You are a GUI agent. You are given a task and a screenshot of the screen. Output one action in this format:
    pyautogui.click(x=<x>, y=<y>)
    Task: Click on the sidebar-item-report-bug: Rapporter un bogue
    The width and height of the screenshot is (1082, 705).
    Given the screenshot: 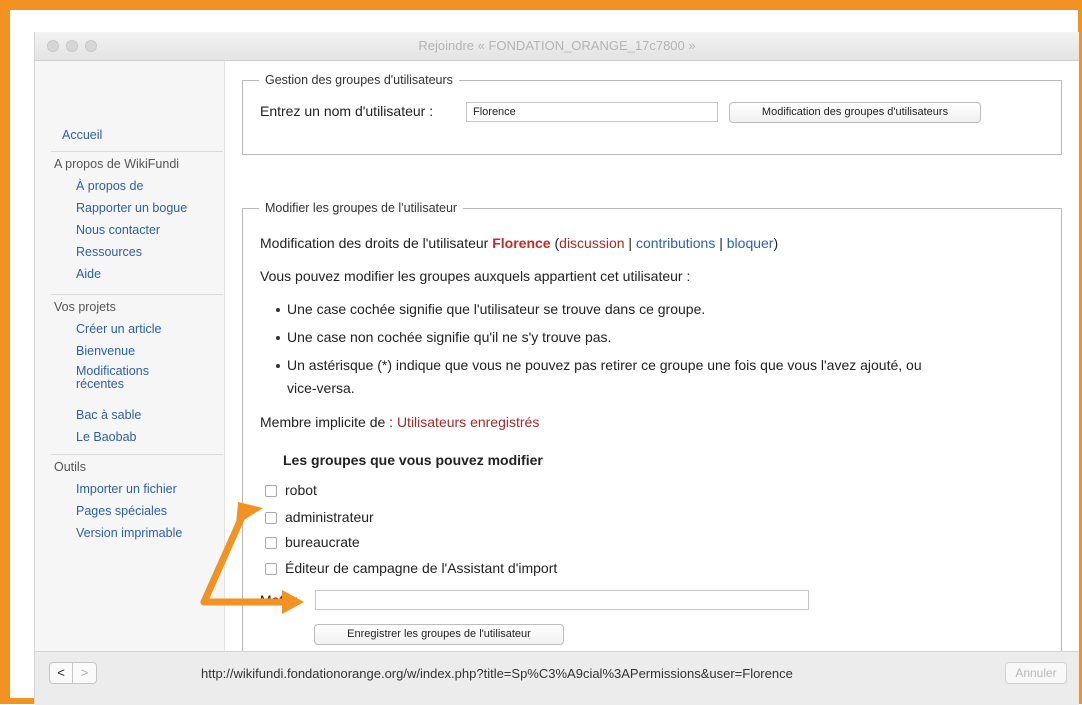 What is the action you would take?
    pyautogui.click(x=131, y=208)
    